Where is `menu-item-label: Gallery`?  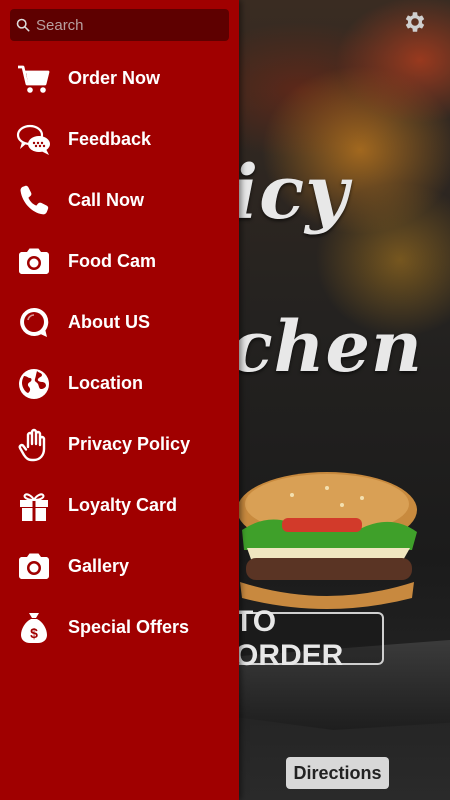 menu-item-label: Gallery is located at coordinates (99, 566).